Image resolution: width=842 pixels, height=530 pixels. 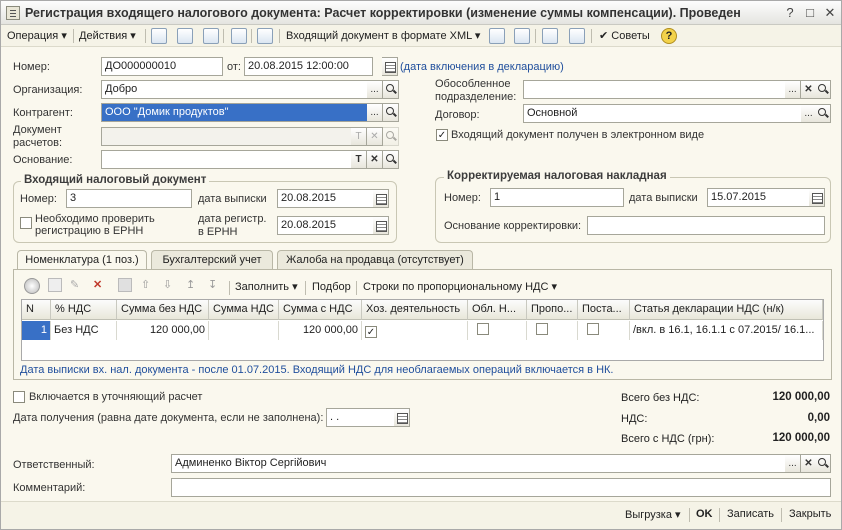 I want to click on column-header: N, so click(x=36, y=310).